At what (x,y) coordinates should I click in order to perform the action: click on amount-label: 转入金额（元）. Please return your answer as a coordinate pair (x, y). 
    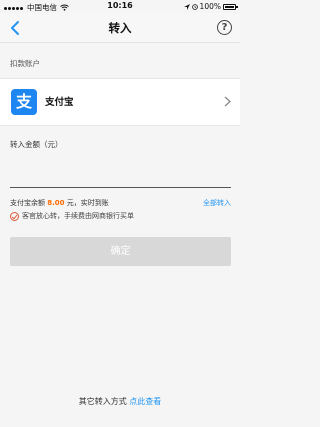
    Looking at the image, I should click on (36, 144).